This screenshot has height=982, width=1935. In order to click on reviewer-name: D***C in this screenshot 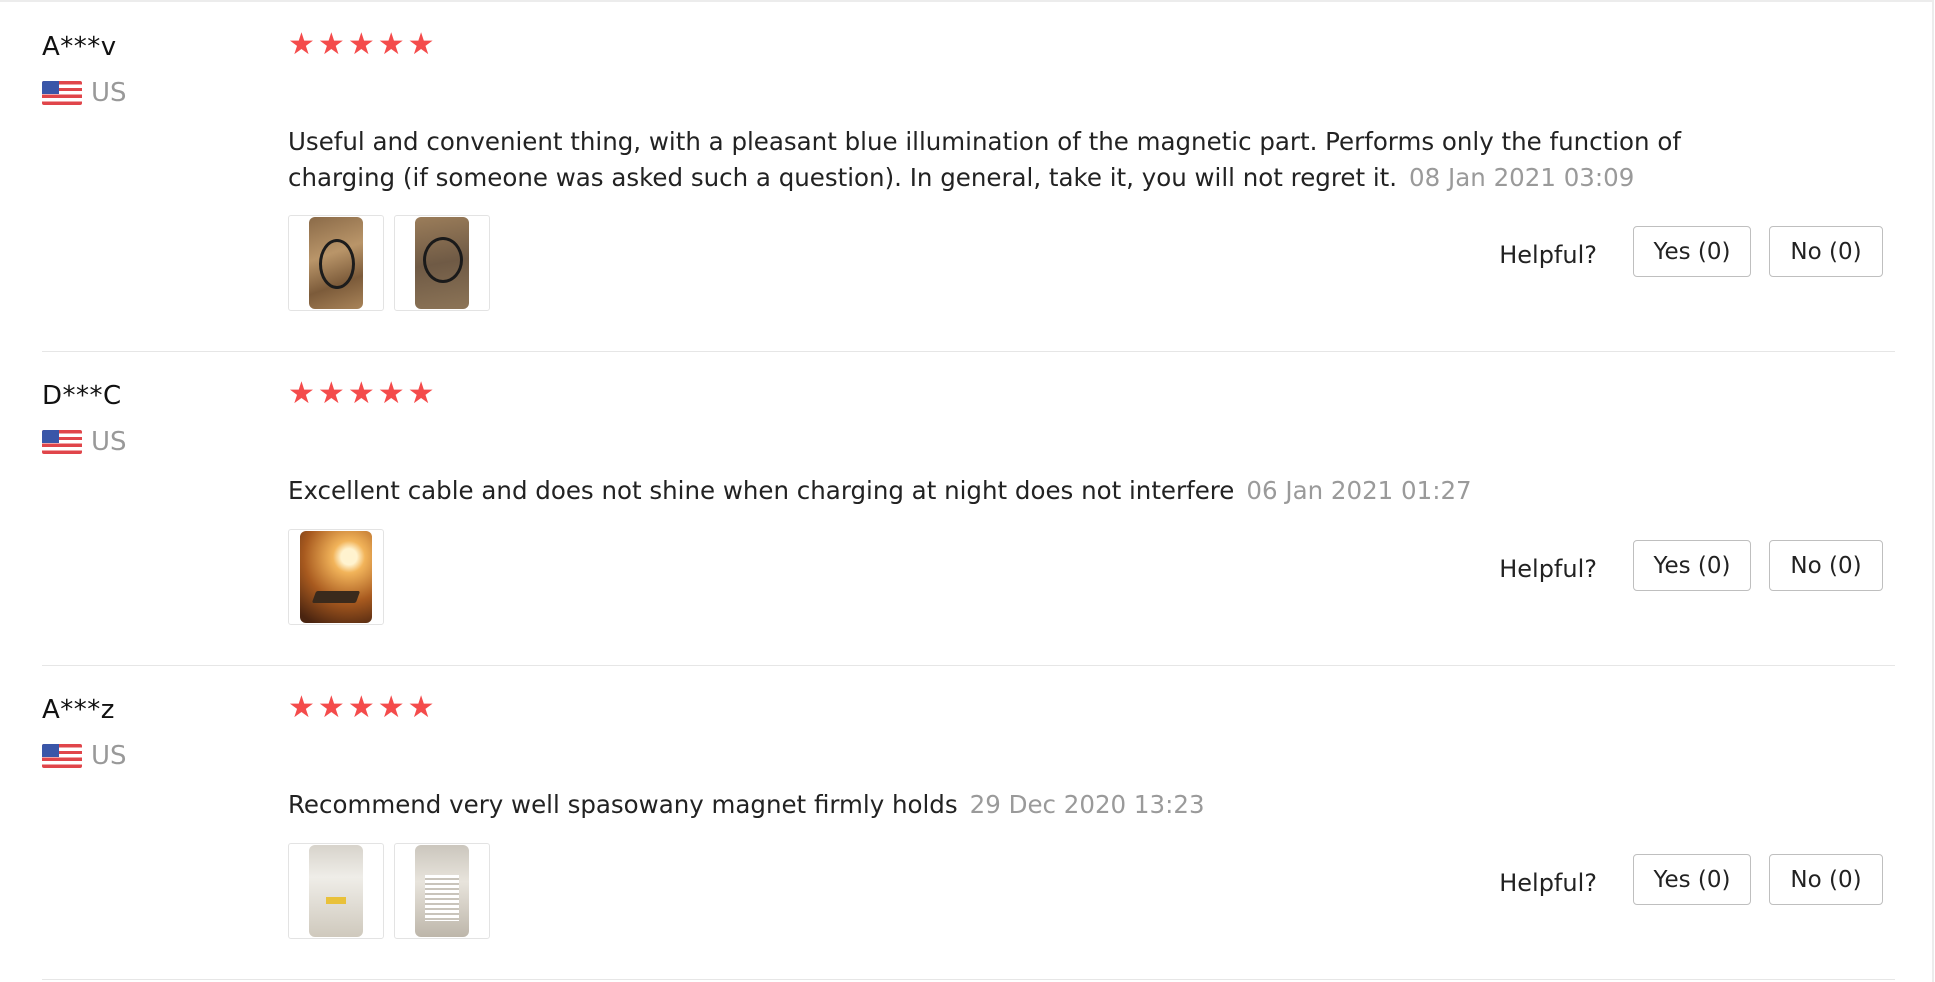, I will do `click(82, 396)`.